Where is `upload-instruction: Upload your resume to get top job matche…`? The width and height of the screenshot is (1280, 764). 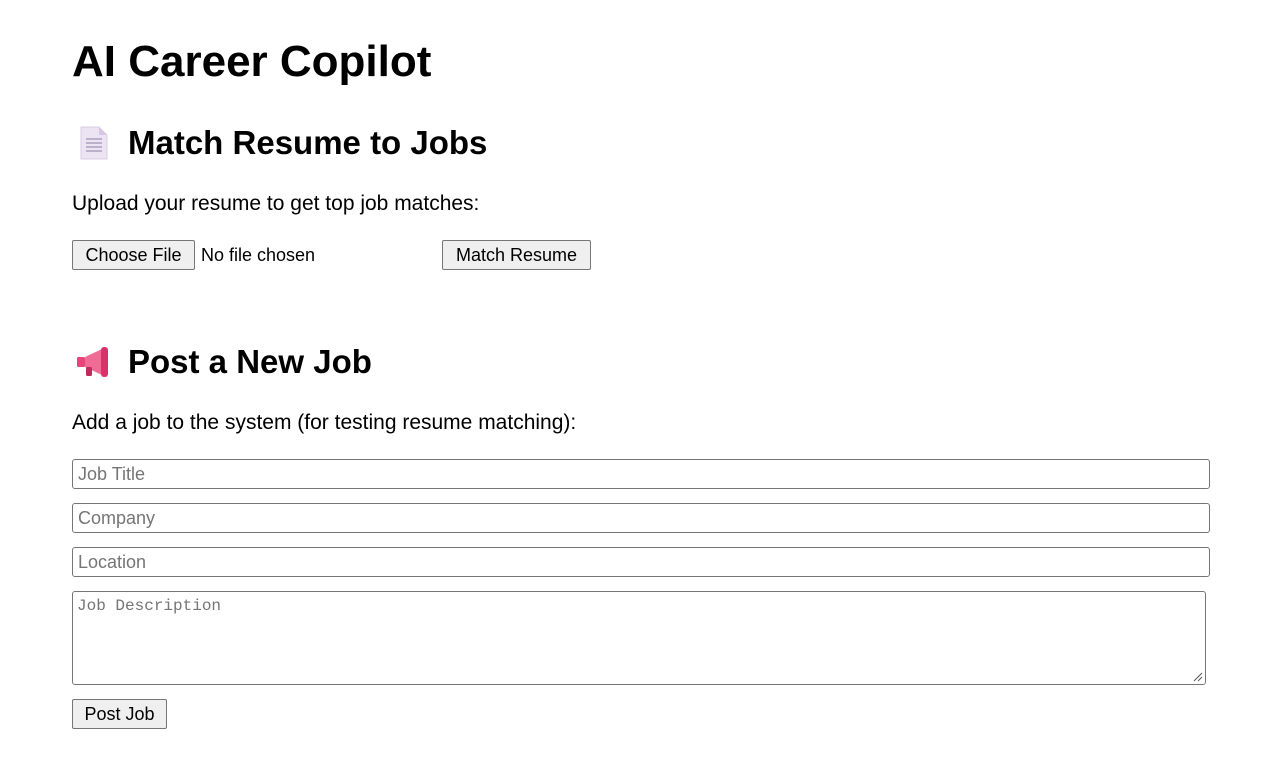 upload-instruction: Upload your resume to get top job matche… is located at coordinates (276, 203).